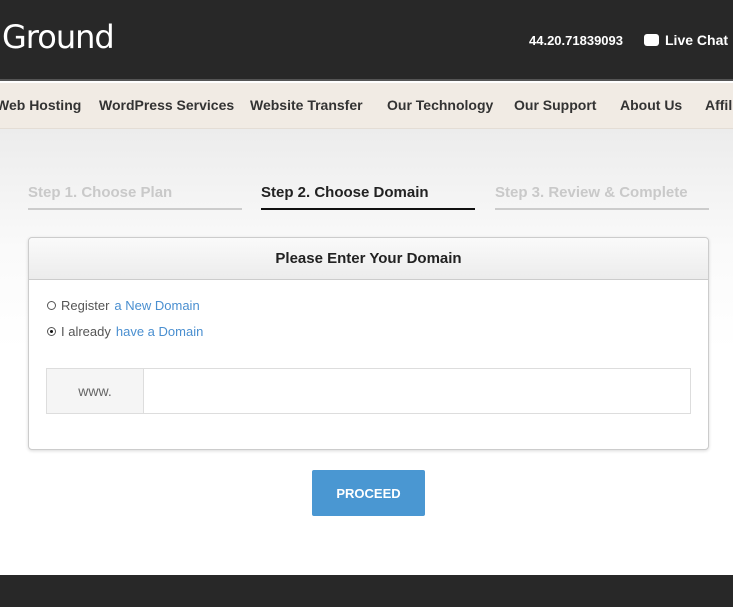  Describe the element at coordinates (156, 305) in the screenshot. I see `option-link: a New Domain` at that location.